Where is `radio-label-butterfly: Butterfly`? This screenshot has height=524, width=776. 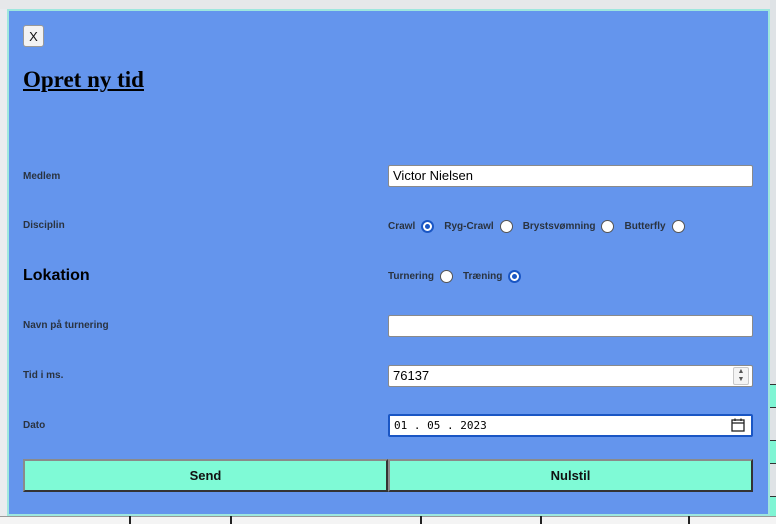
radio-label-butterfly: Butterfly is located at coordinates (645, 226).